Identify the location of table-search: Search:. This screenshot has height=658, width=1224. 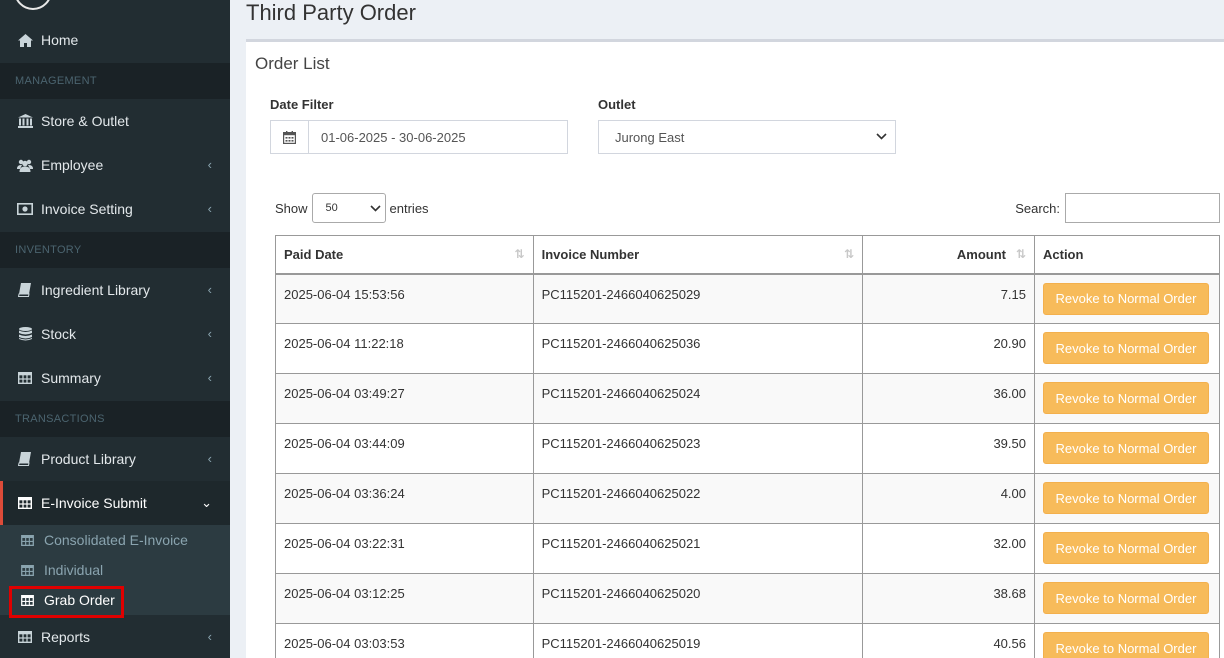
(1117, 208).